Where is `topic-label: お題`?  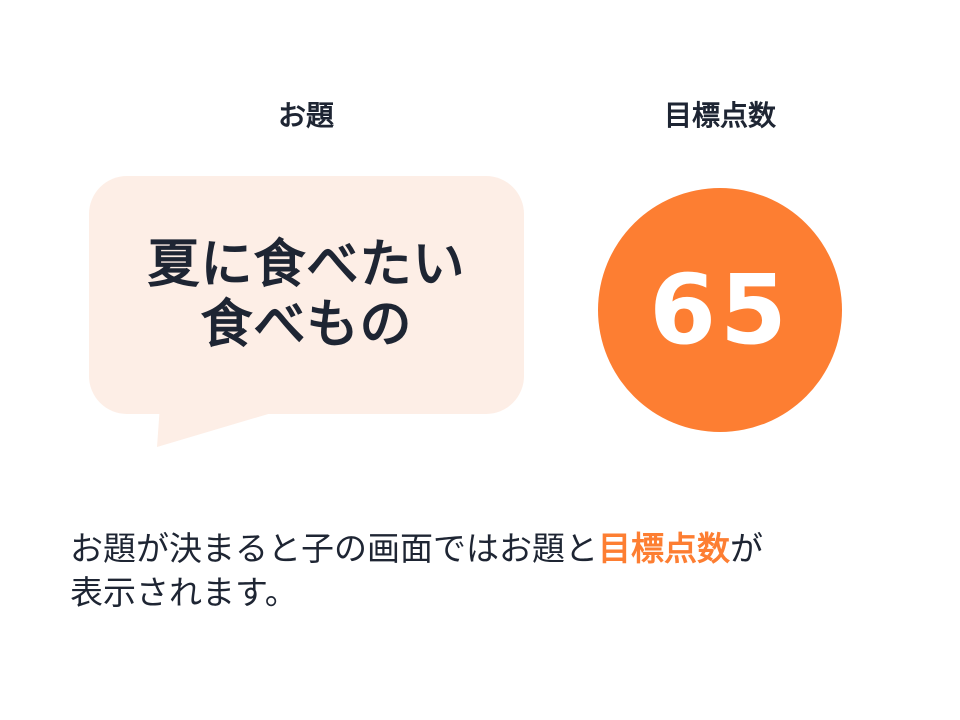 topic-label: お題 is located at coordinates (305, 115).